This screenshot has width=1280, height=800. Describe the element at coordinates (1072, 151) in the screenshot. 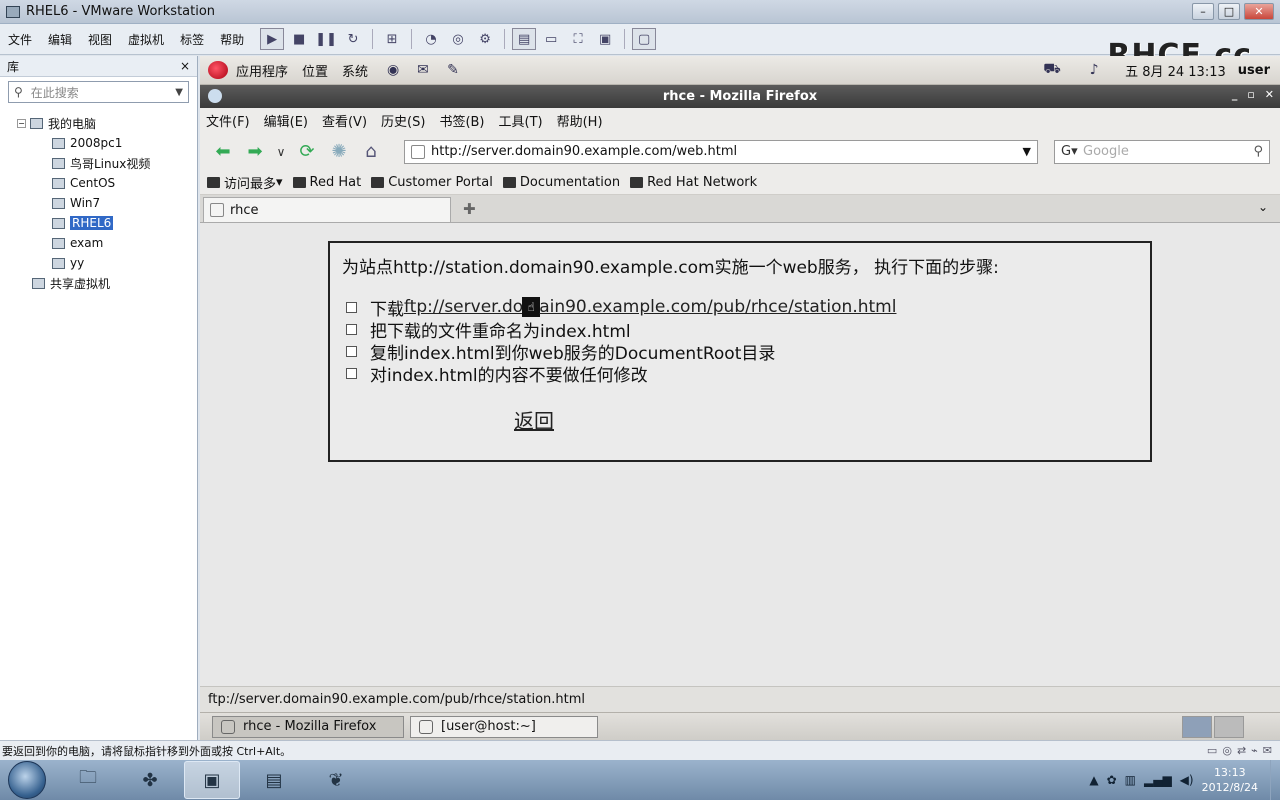

I see `search-engine-icon: G▾` at that location.